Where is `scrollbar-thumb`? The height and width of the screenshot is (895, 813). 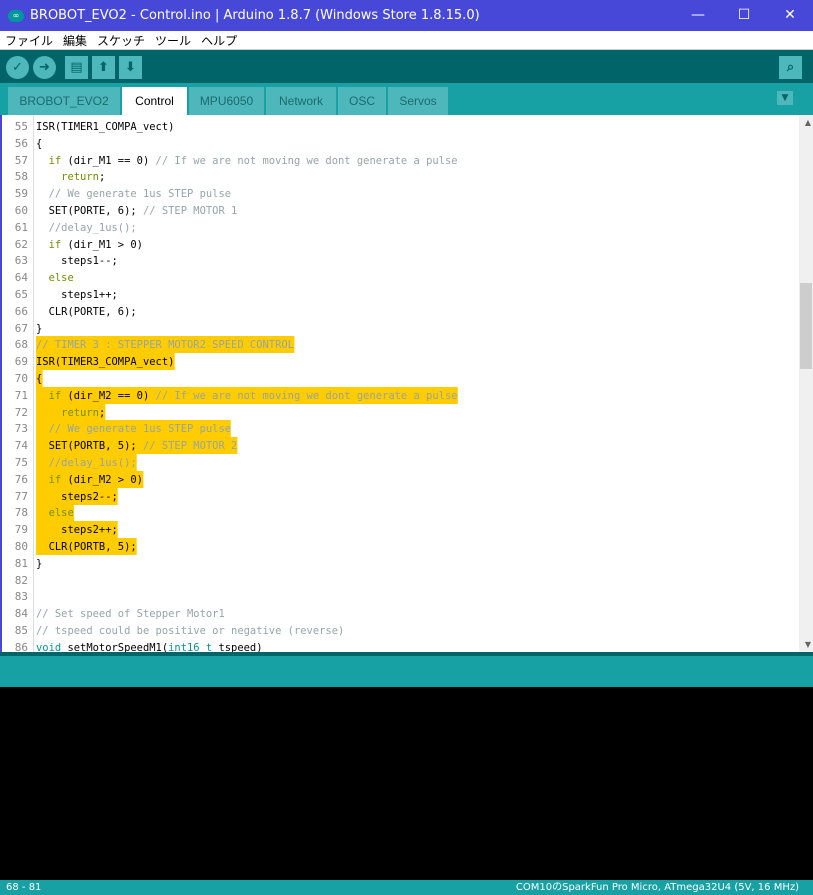 scrollbar-thumb is located at coordinates (806, 326).